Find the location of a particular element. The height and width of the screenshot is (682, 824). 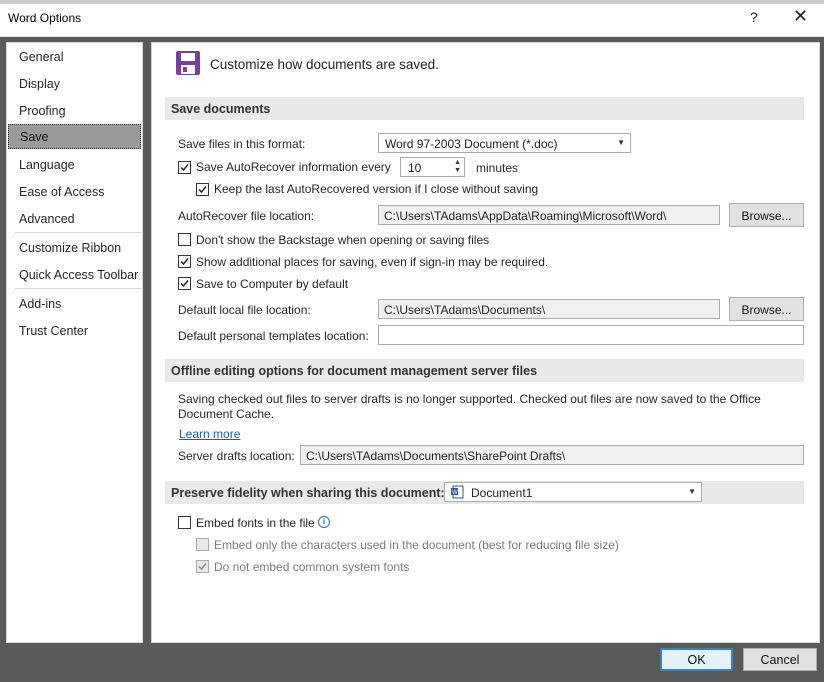

embed-chars-checkbox is located at coordinates (202, 544).